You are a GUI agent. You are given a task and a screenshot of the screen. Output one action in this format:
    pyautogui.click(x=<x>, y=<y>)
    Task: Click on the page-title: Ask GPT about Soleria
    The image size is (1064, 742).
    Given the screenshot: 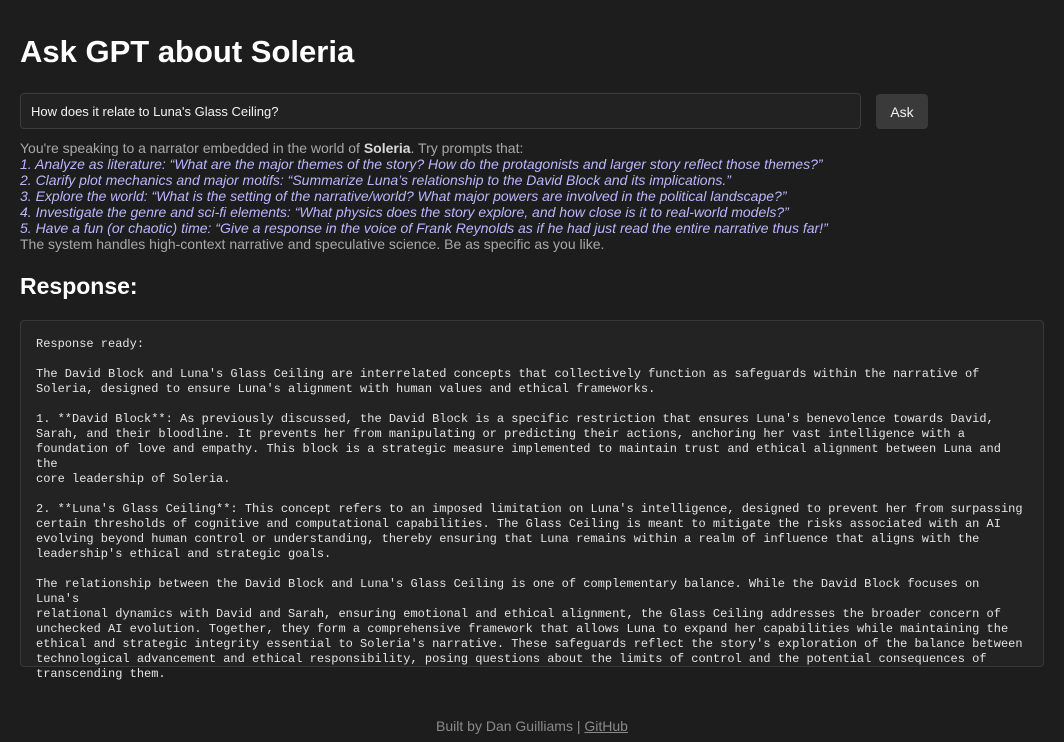 What is the action you would take?
    pyautogui.click(x=187, y=51)
    